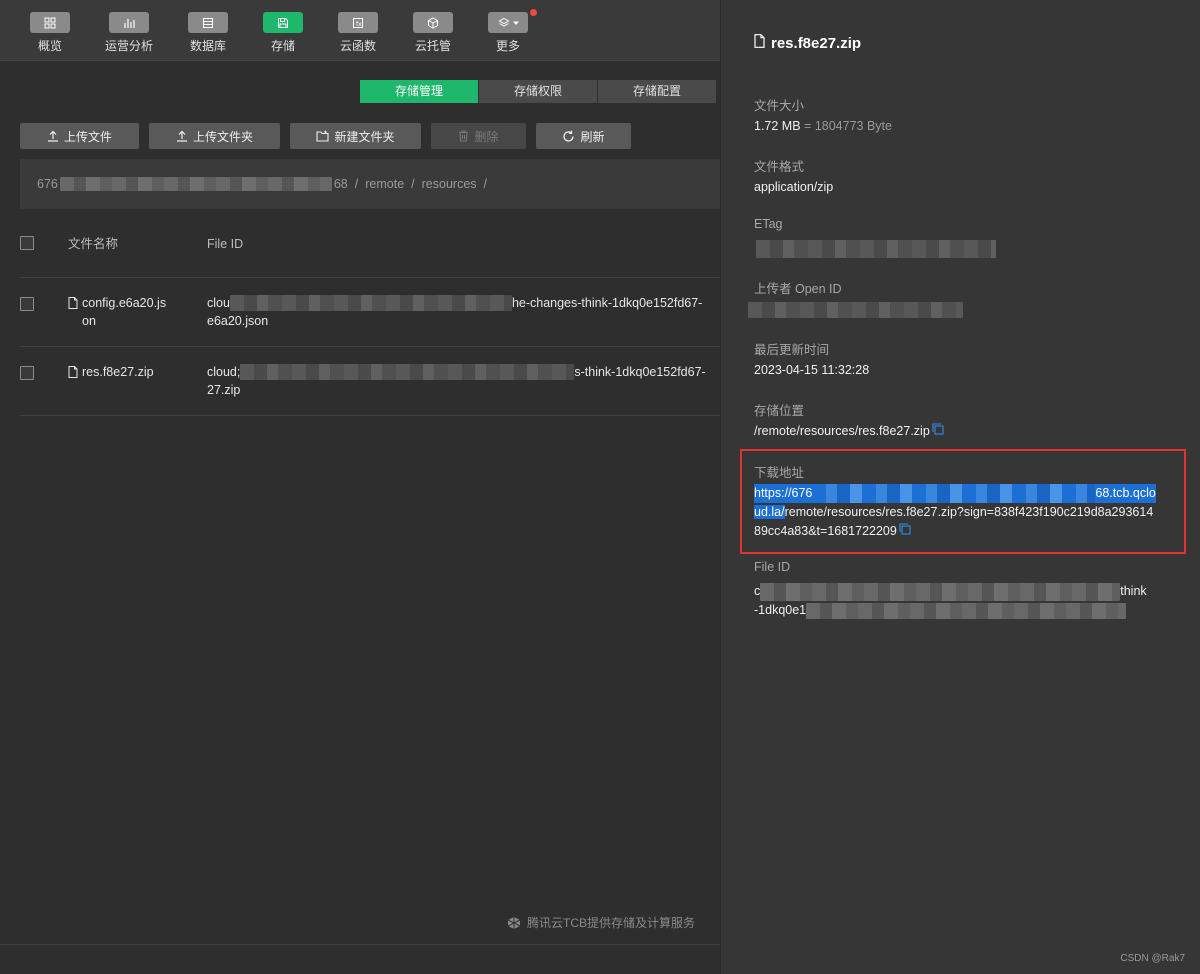 The image size is (1200, 974). I want to click on nav-item-hosting: 云托管, so click(433, 33).